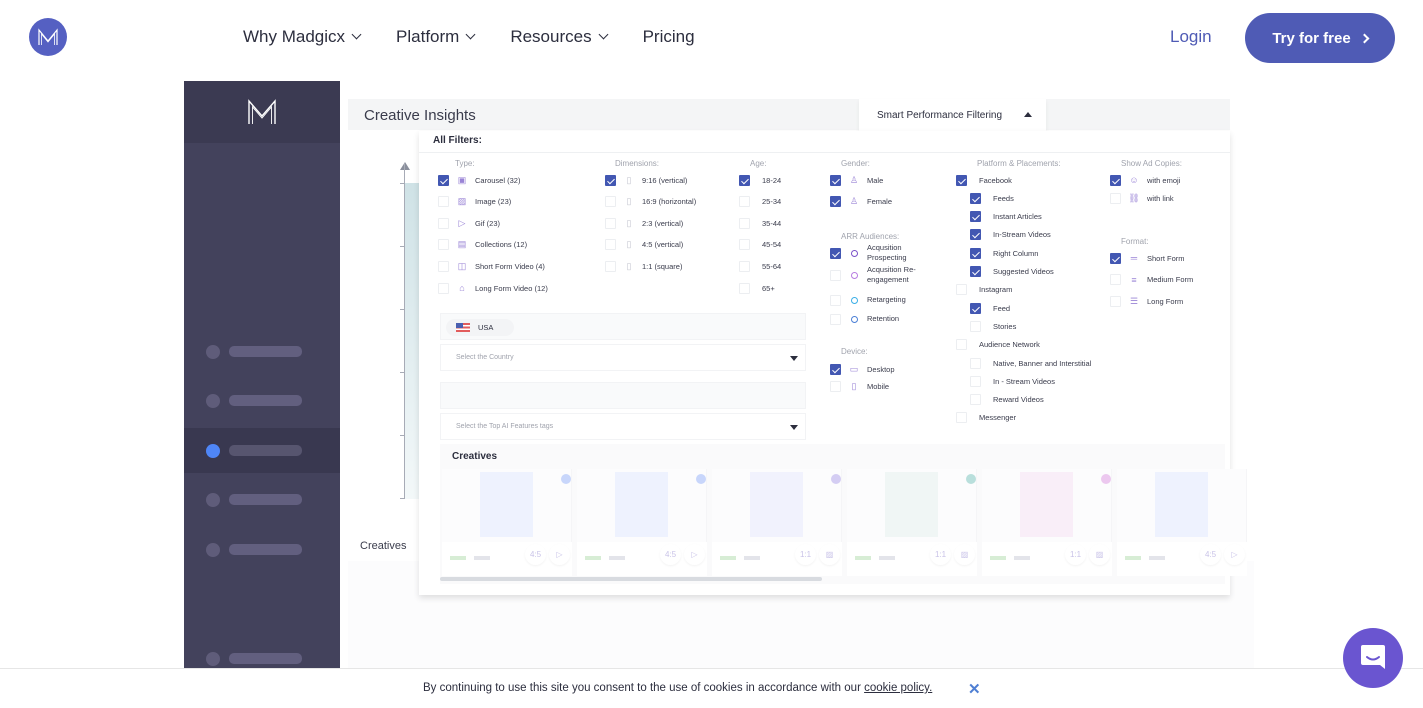 The height and width of the screenshot is (708, 1423). Describe the element at coordinates (760, 266) in the screenshot. I see `filter-option: 55-64` at that location.